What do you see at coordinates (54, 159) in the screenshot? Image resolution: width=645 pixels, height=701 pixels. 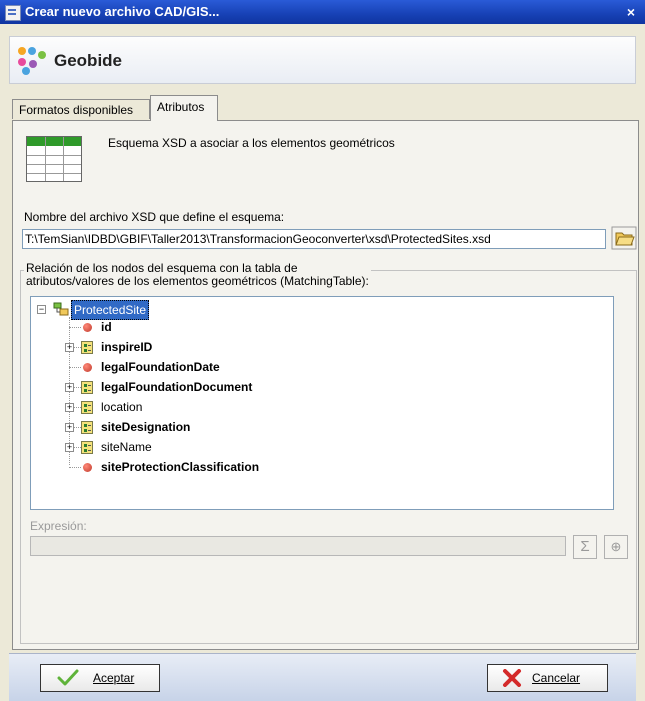 I see `table-icon` at bounding box center [54, 159].